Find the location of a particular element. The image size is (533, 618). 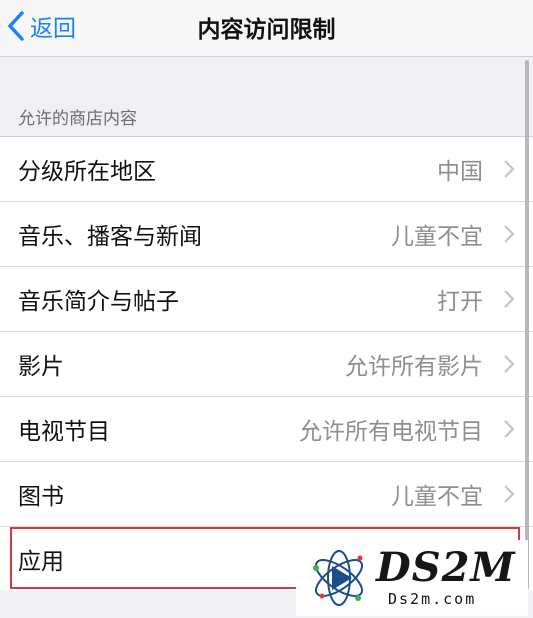

scrollbar is located at coordinates (527, 325).